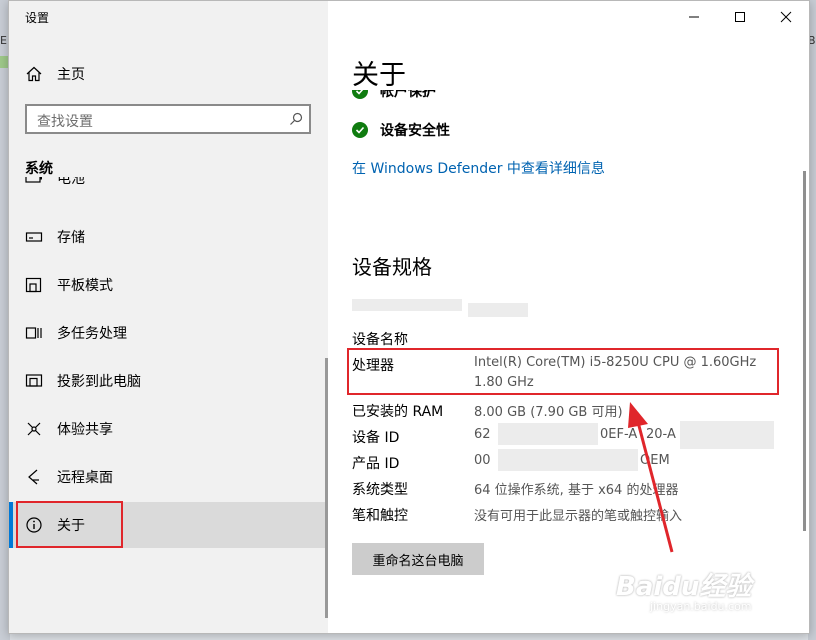 The height and width of the screenshot is (640, 816). I want to click on minimize-icon, so click(694, 17).